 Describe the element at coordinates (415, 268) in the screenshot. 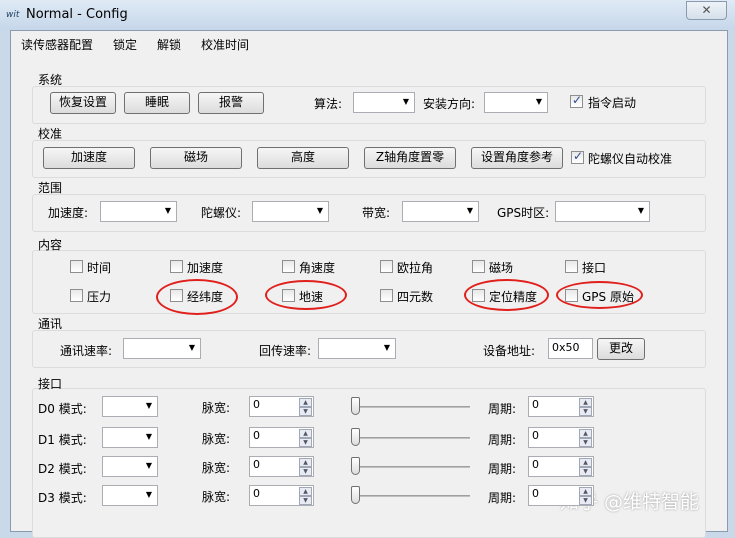

I see `content-checkbox-label: 欧拉角` at that location.